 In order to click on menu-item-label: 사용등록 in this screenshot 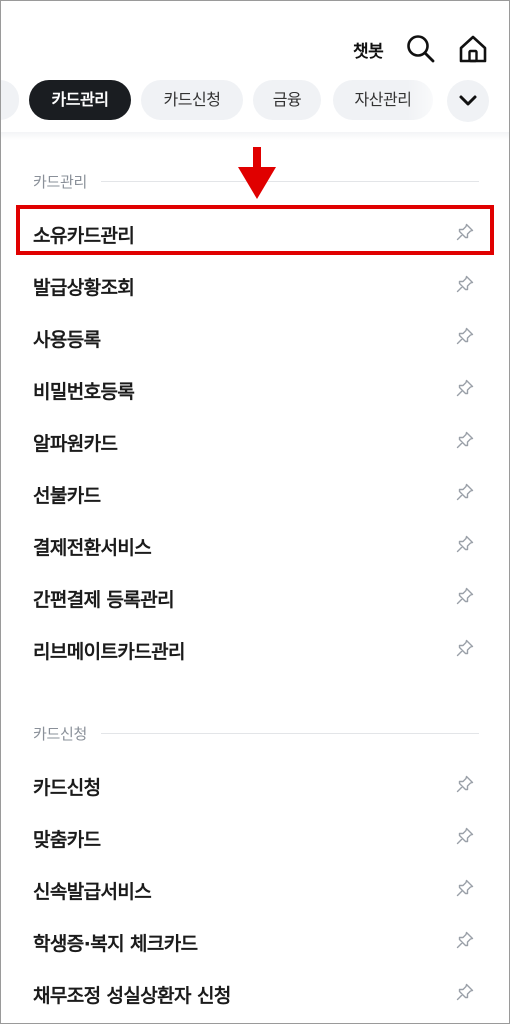, I will do `click(67, 340)`.